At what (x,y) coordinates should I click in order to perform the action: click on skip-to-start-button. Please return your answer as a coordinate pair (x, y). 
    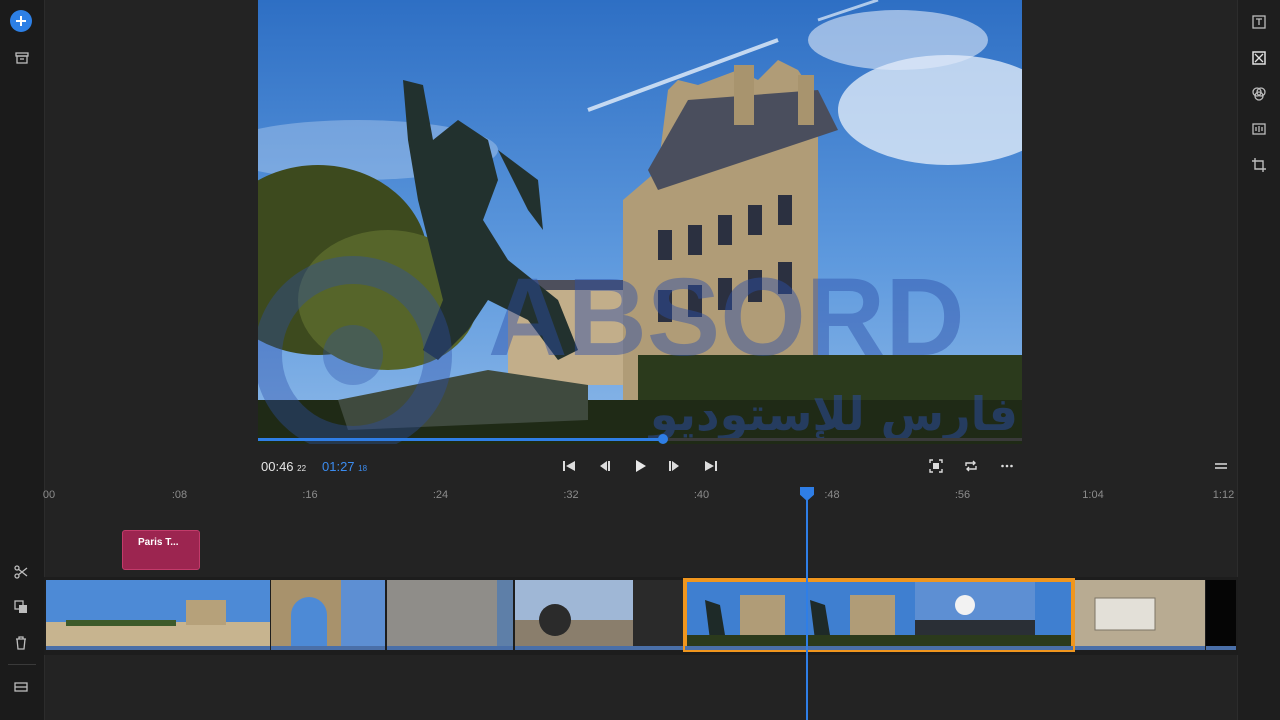
    Looking at the image, I should click on (569, 466).